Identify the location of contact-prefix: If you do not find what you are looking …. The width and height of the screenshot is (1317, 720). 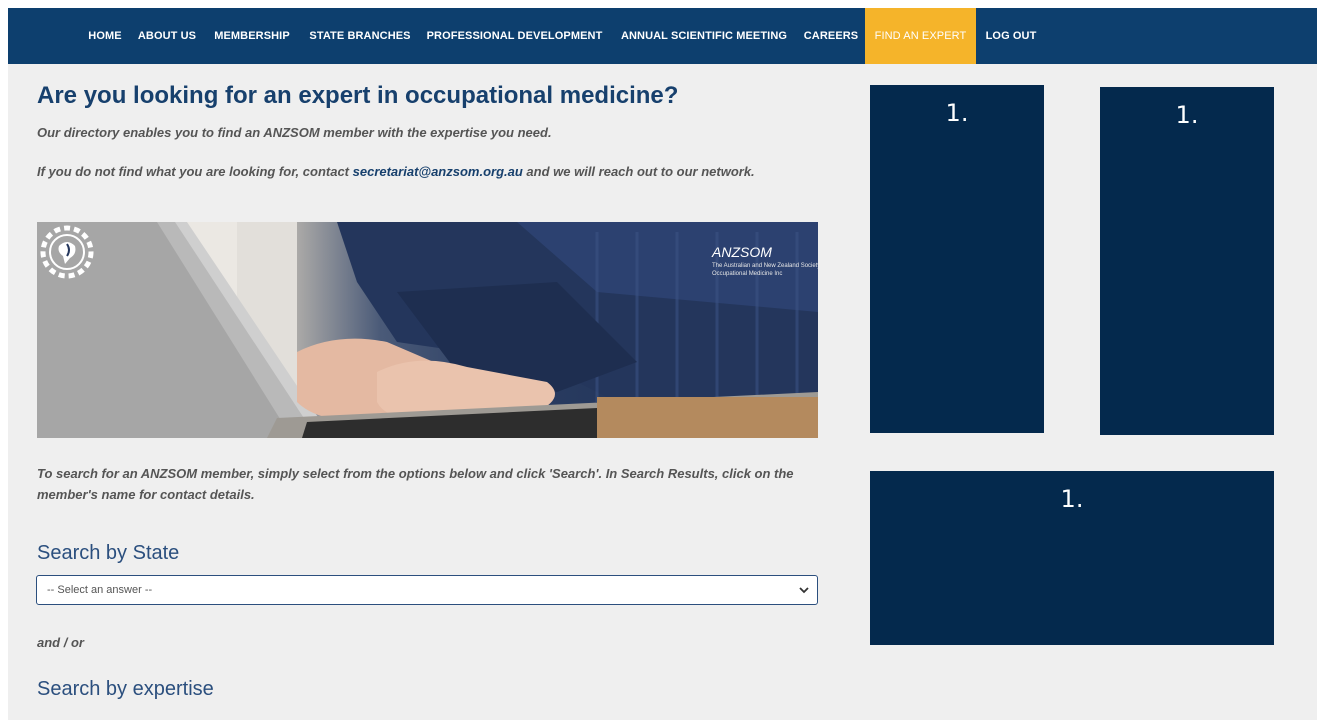
(195, 171).